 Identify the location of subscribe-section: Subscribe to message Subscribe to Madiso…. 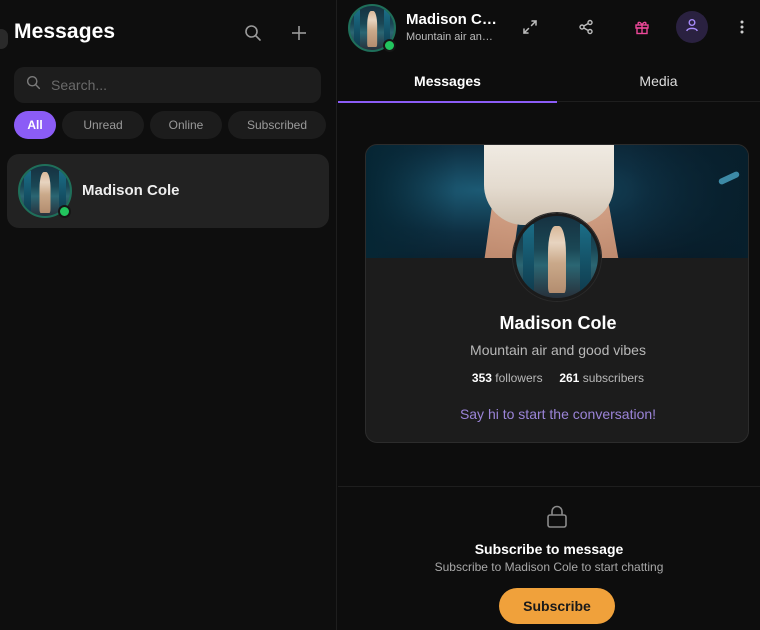
(549, 558).